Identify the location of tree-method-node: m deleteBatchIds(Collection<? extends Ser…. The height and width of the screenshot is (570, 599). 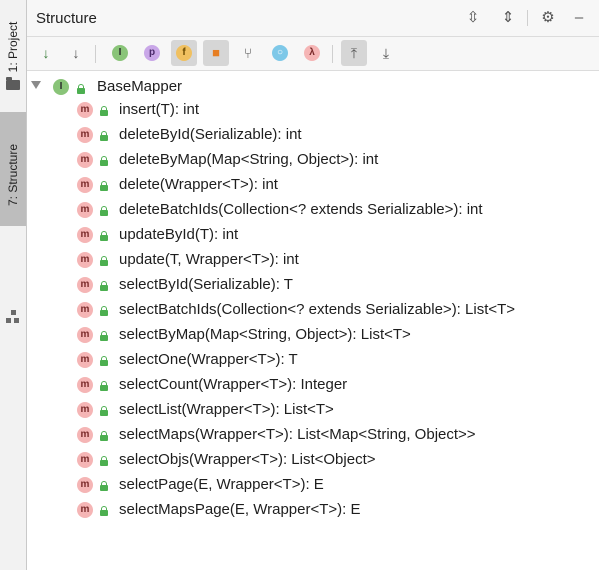
(307, 210).